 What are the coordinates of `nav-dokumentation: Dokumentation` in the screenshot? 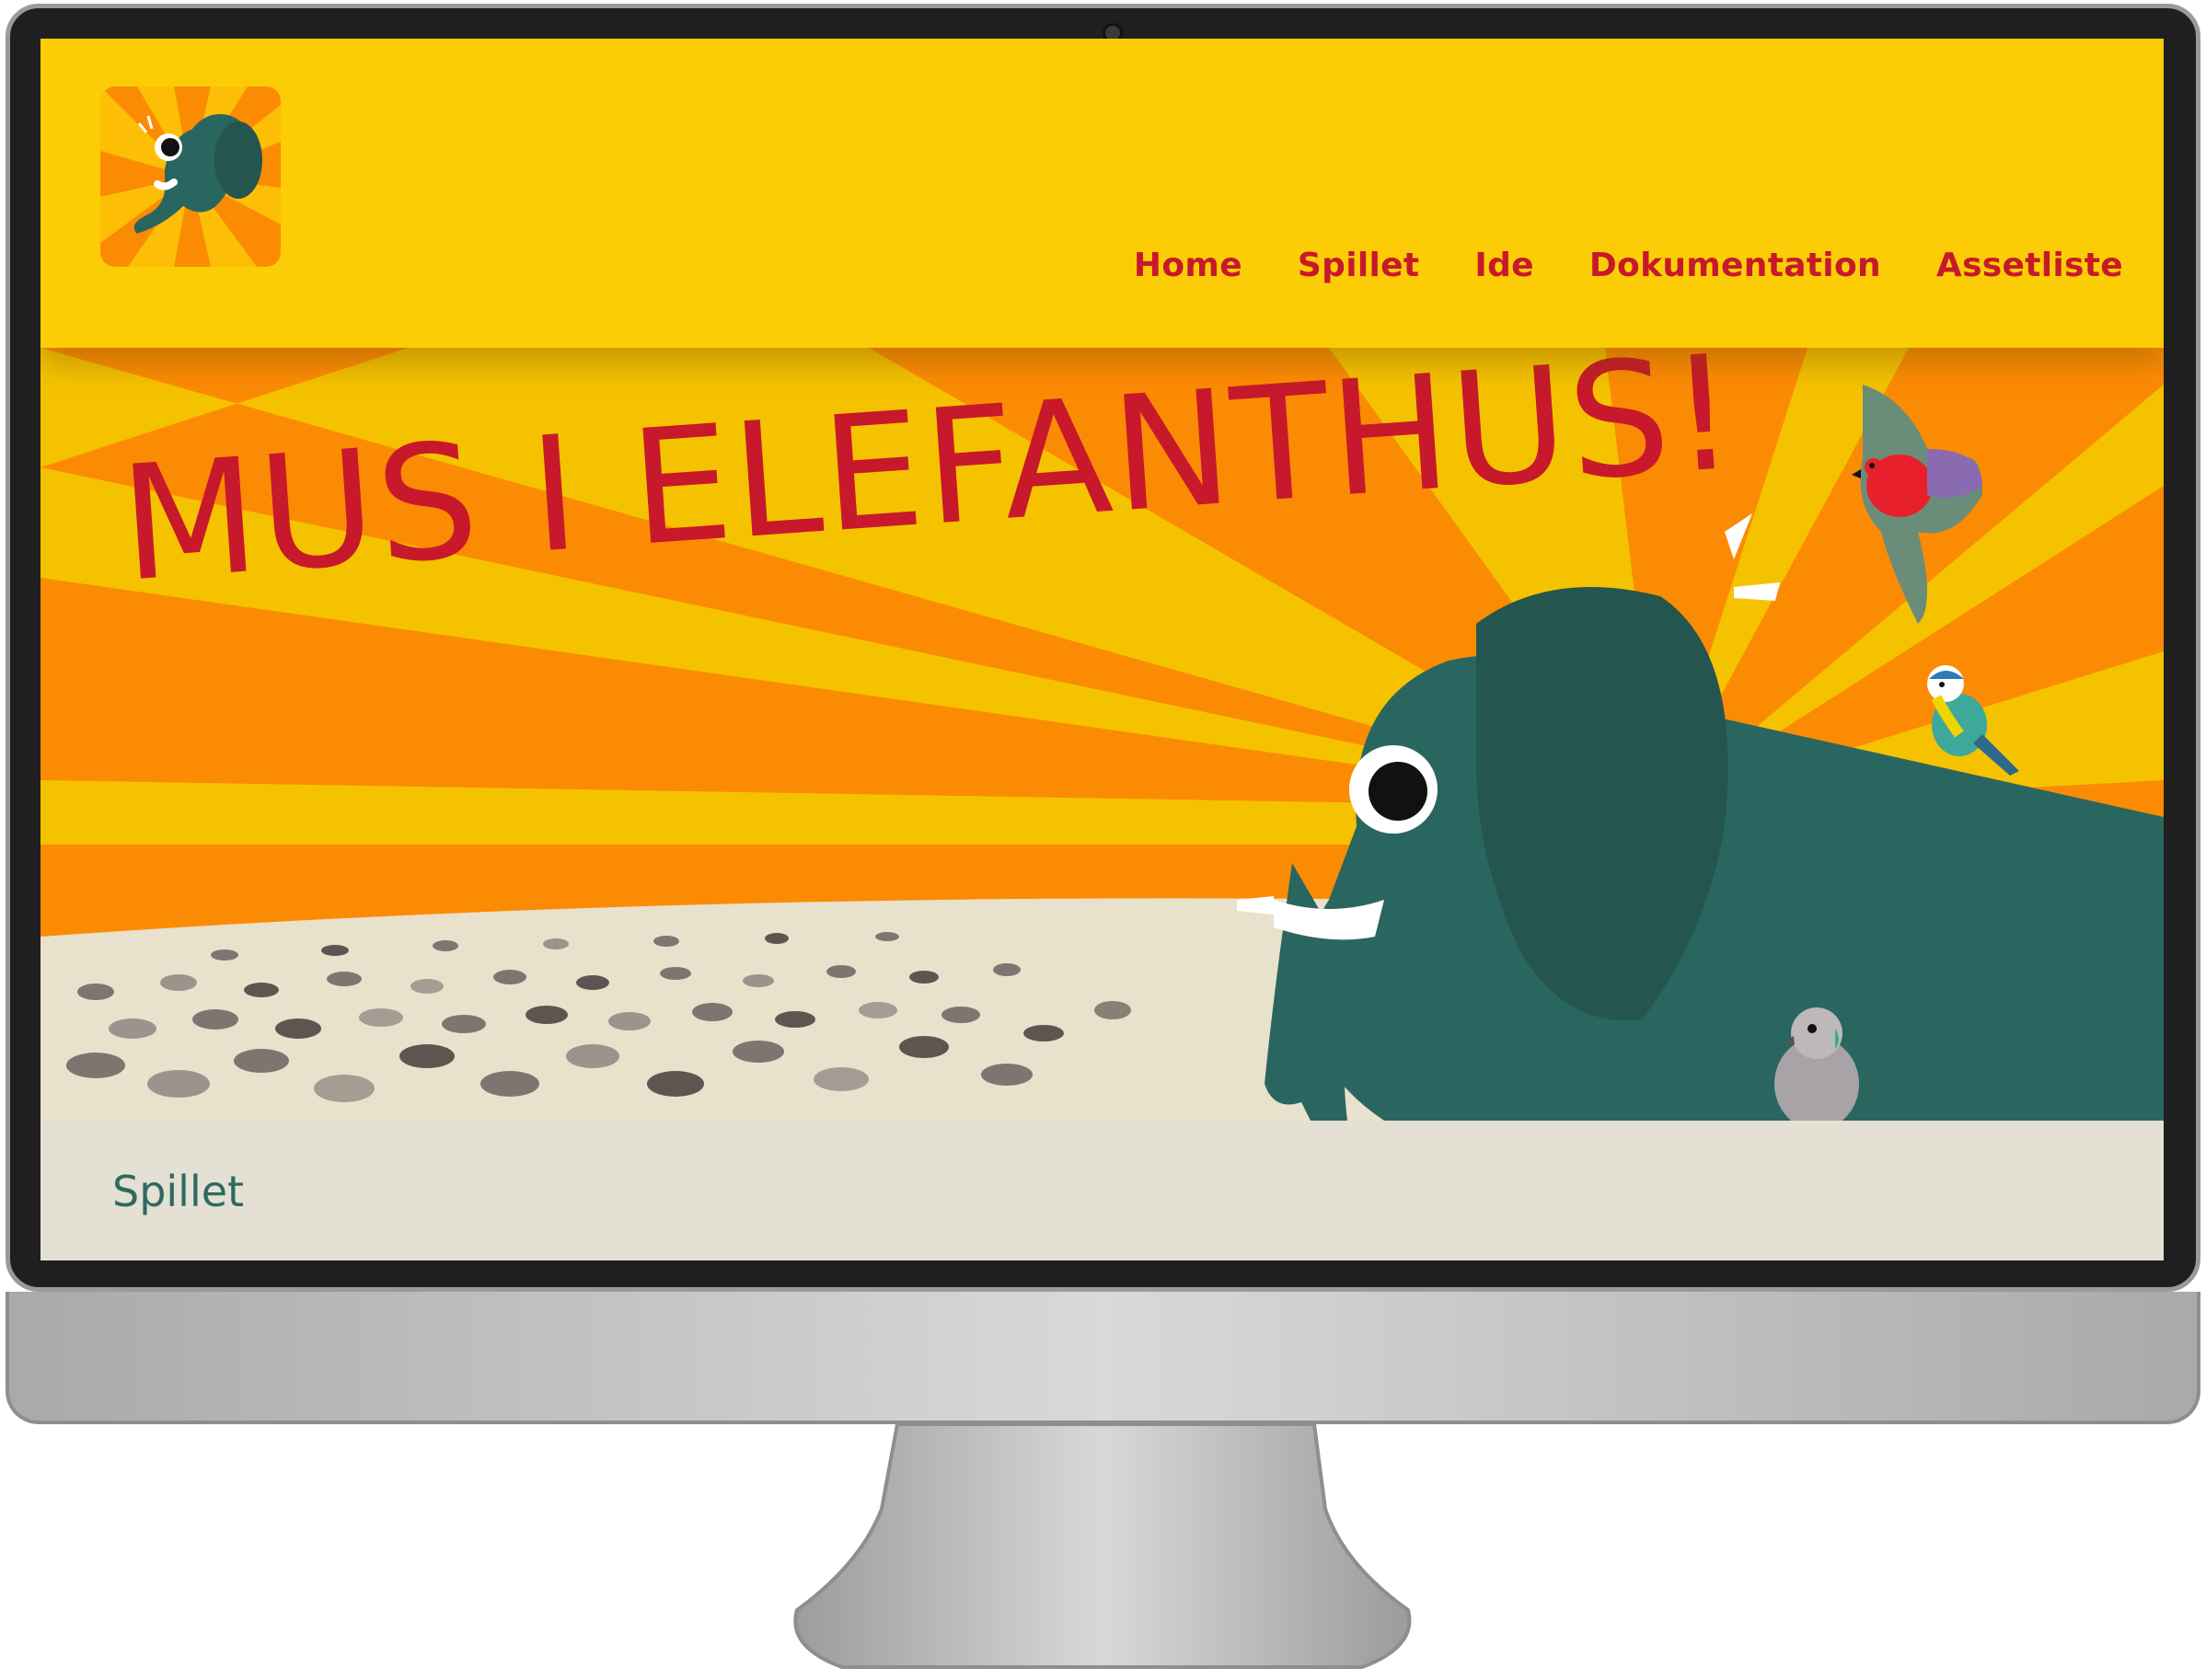 It's located at (1735, 265).